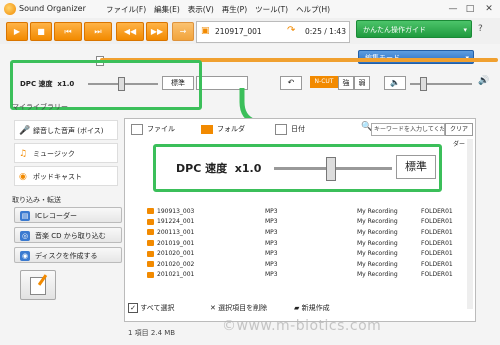 Image resolution: width=500 pixels, height=345 pixels. Describe the element at coordinates (25, 236) in the screenshot. I see `cd-icon: ◎` at that location.